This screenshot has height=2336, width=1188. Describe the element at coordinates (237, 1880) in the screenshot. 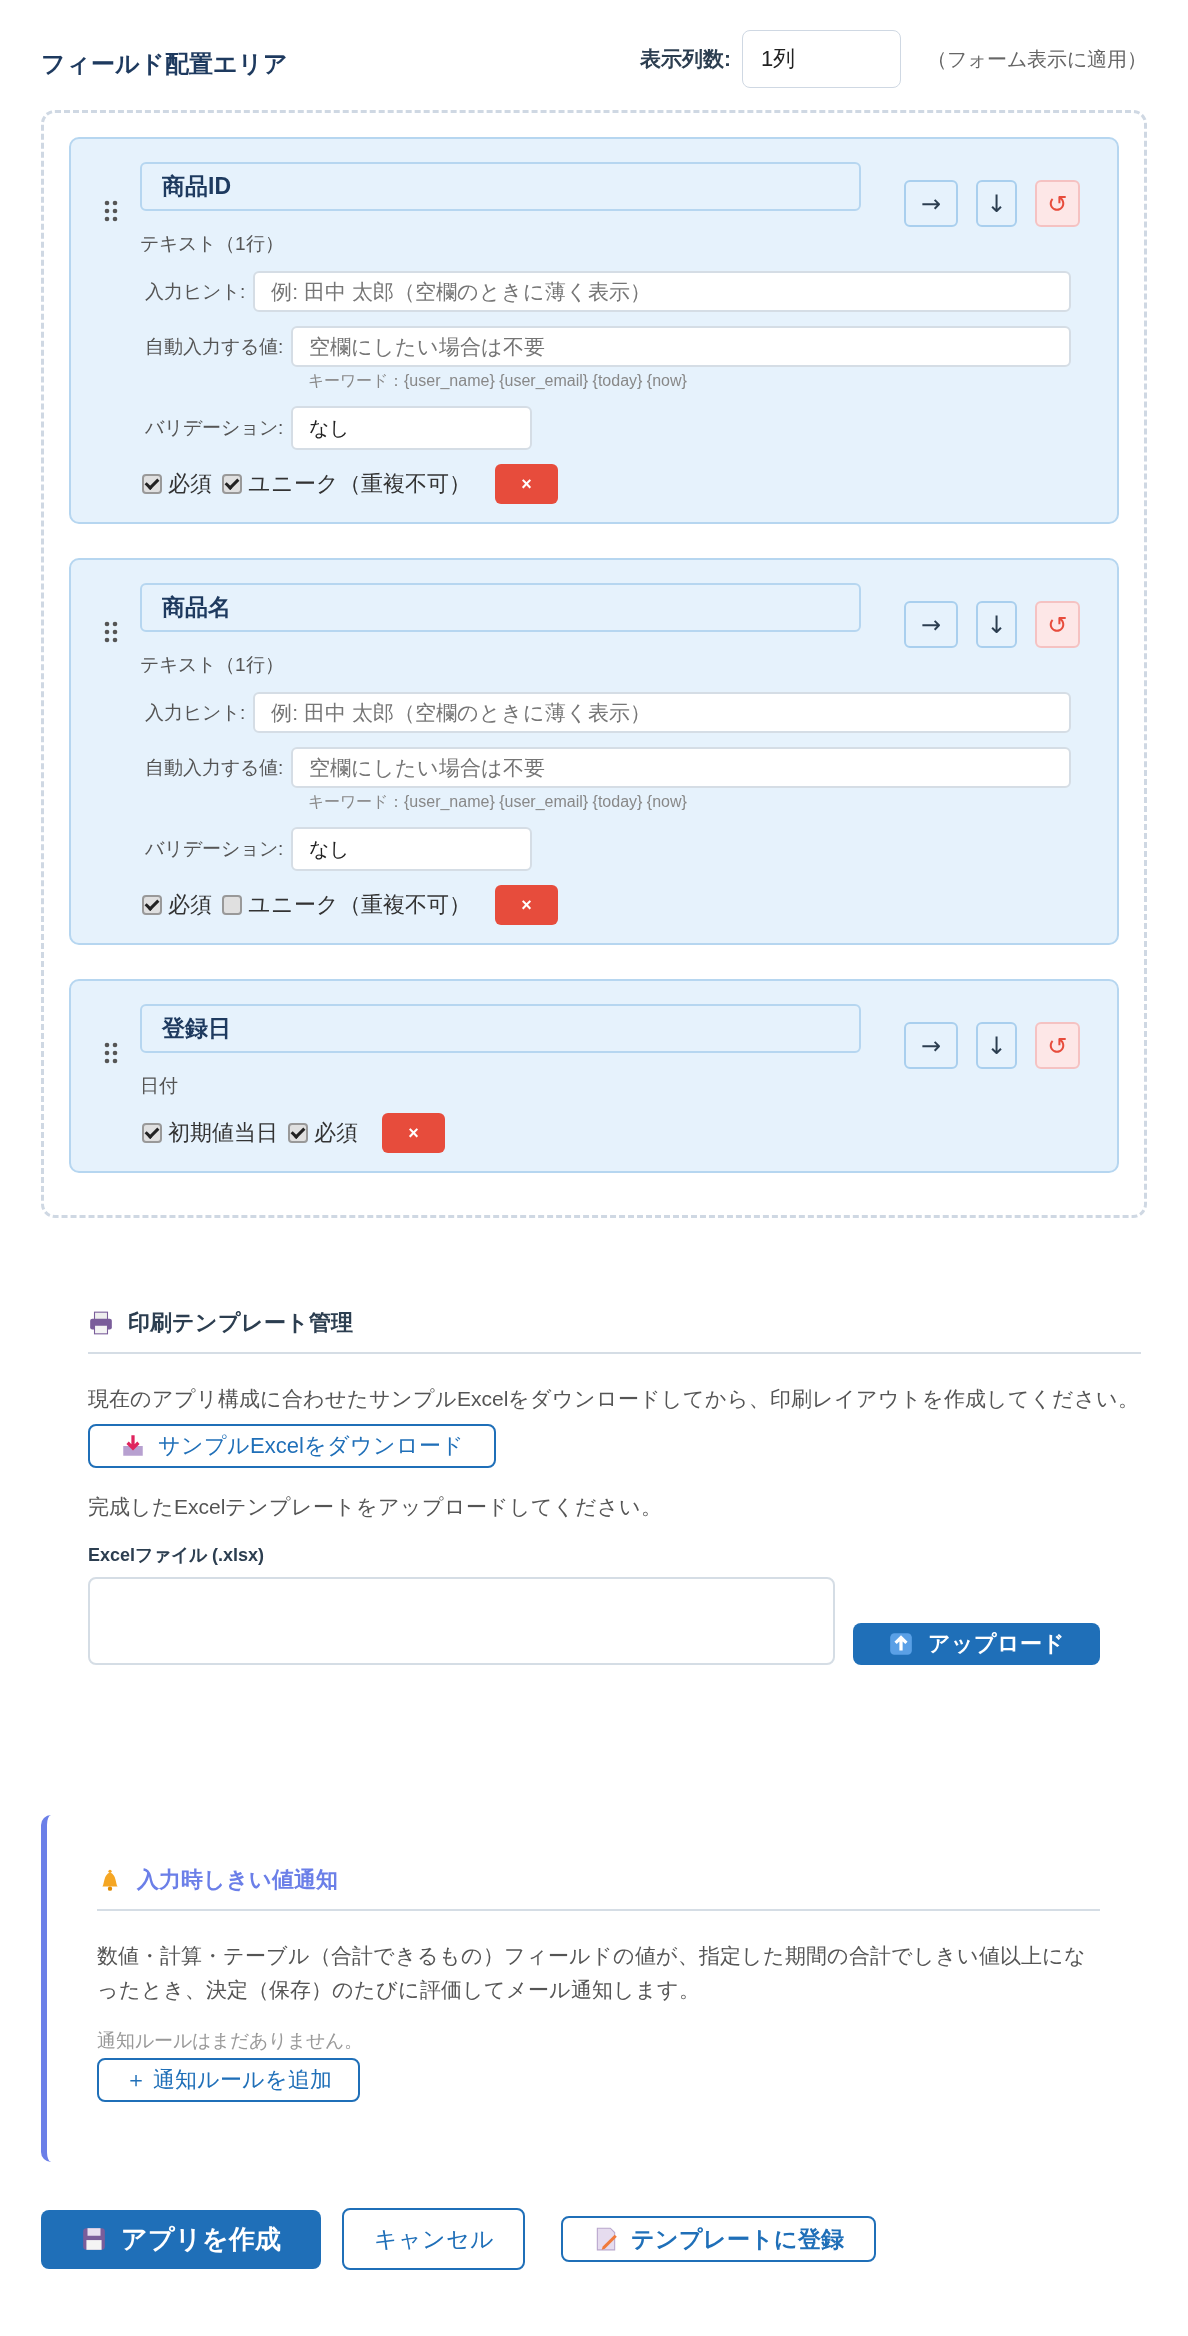

I see `section-heading: 入力時しきい値通知` at that location.